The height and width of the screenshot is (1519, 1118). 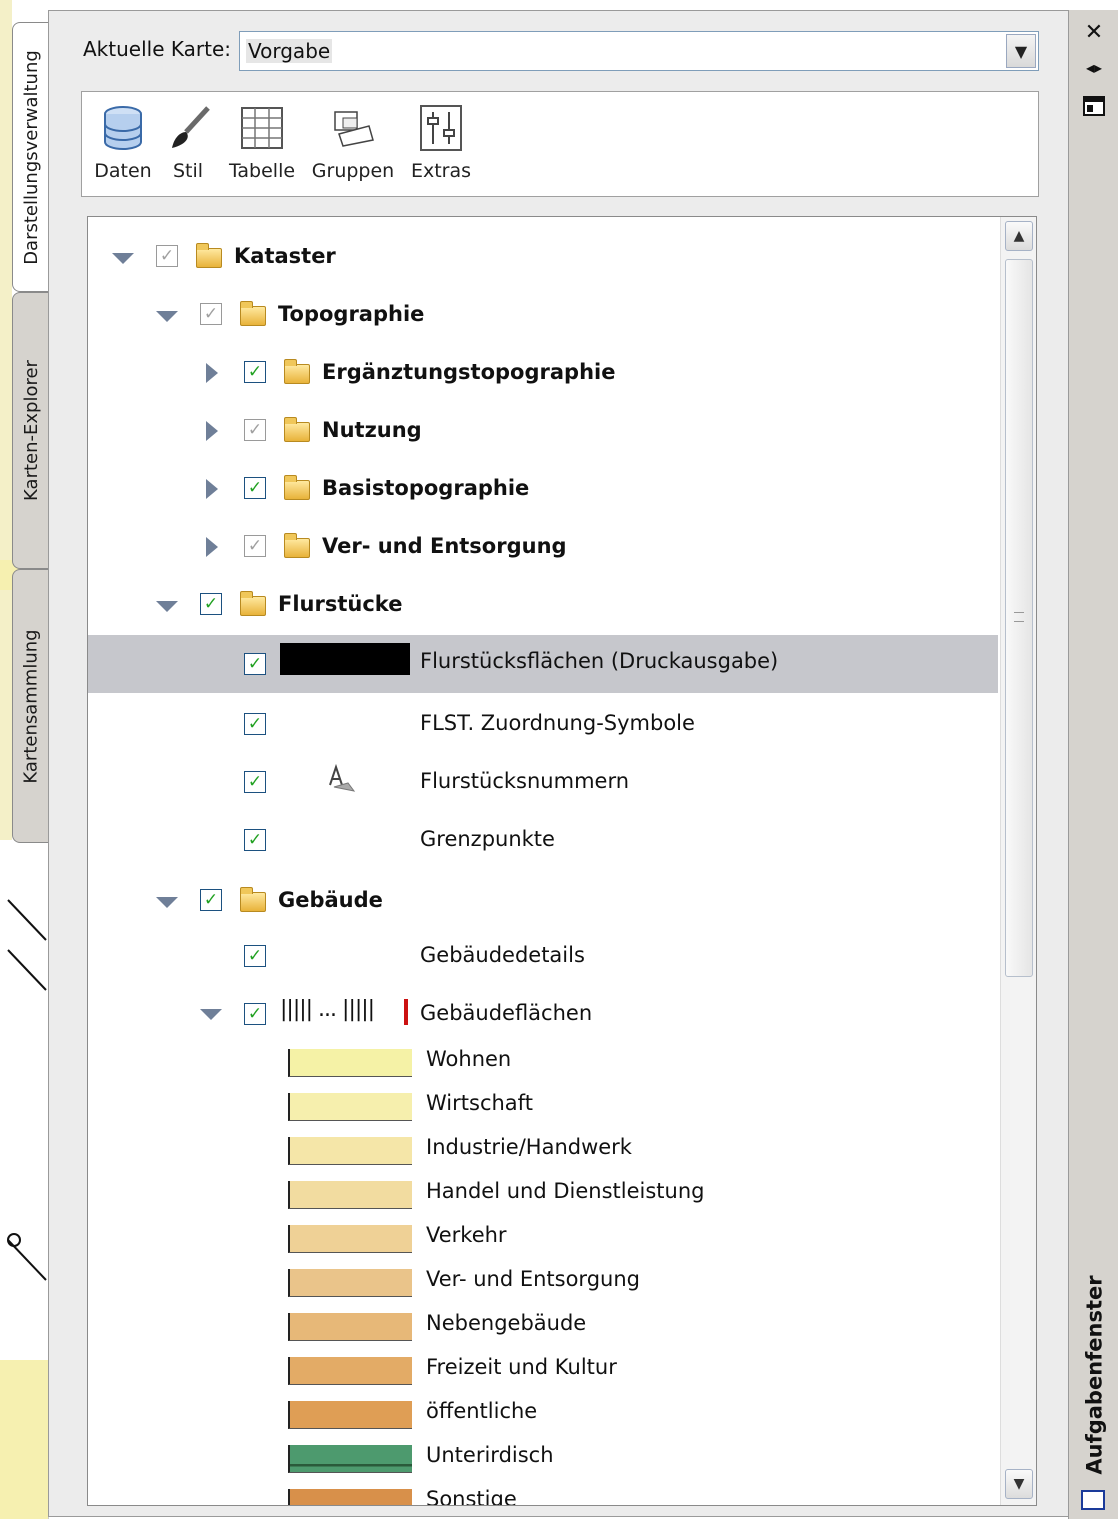 I want to click on legend-label: Wohnen, so click(x=469, y=1059).